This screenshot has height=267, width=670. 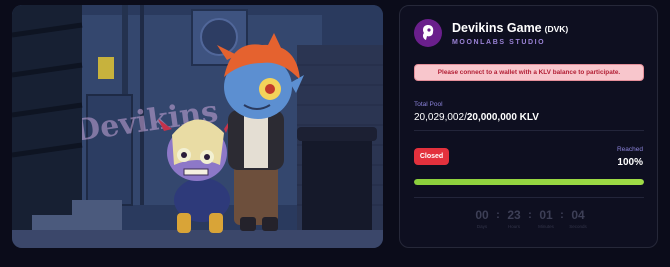 What do you see at coordinates (428, 104) in the screenshot?
I see `total-pool-label: Total Pool` at bounding box center [428, 104].